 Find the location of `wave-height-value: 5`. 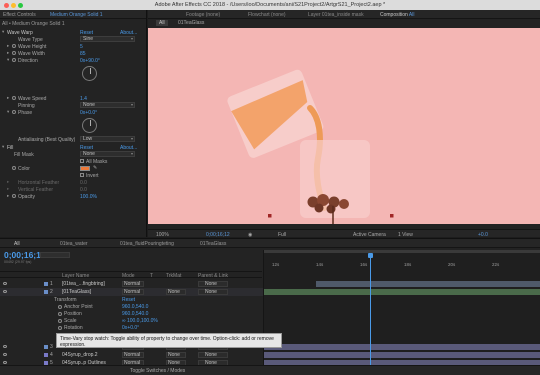

wave-height-value: 5 is located at coordinates (81, 47).